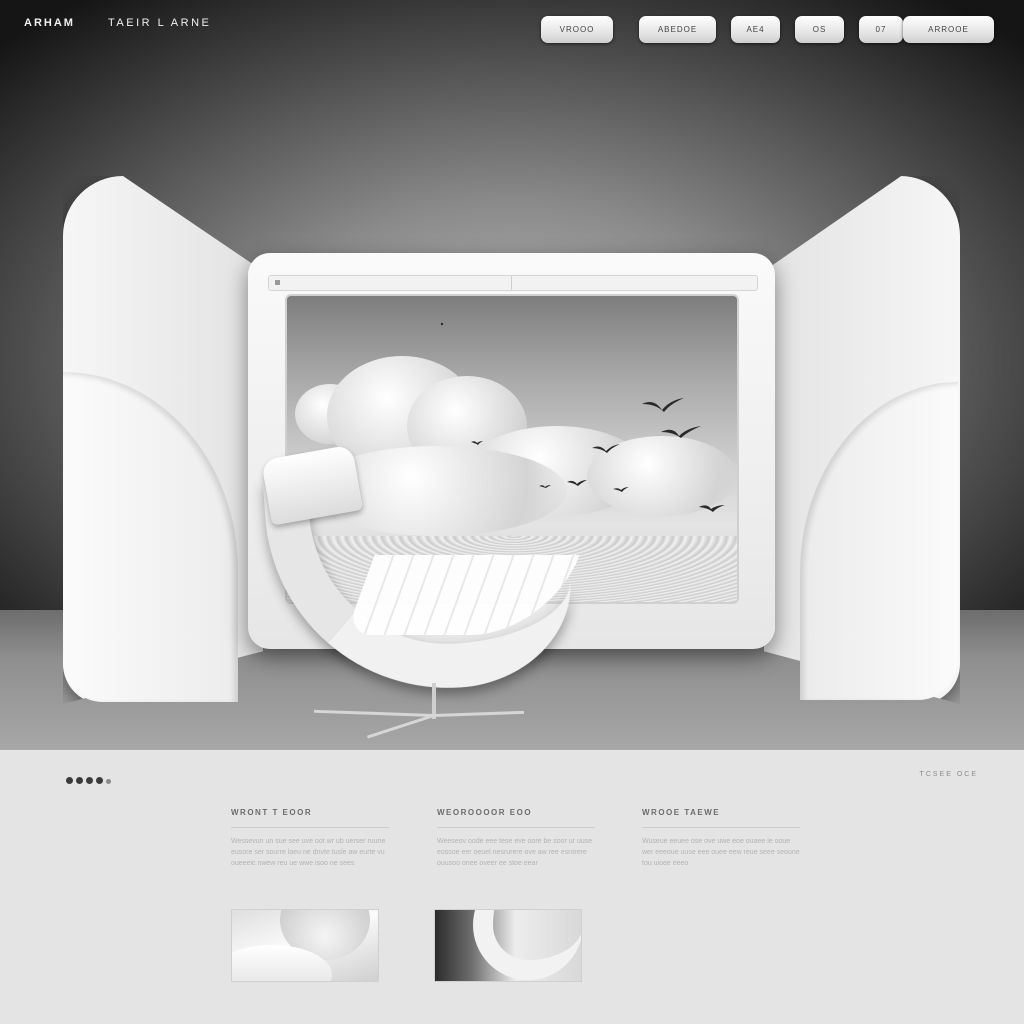 This screenshot has width=1024, height=1024. Describe the element at coordinates (49, 23) in the screenshot. I see `brand-primary: ARHAM` at that location.